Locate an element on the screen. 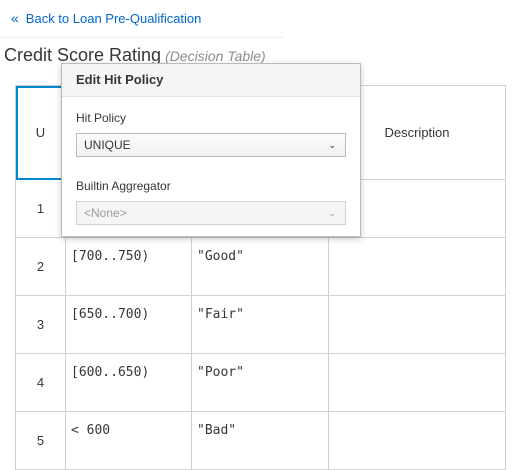 This screenshot has width=523, height=470. table-row: 3 [650..700) "Fair" is located at coordinates (260, 324).